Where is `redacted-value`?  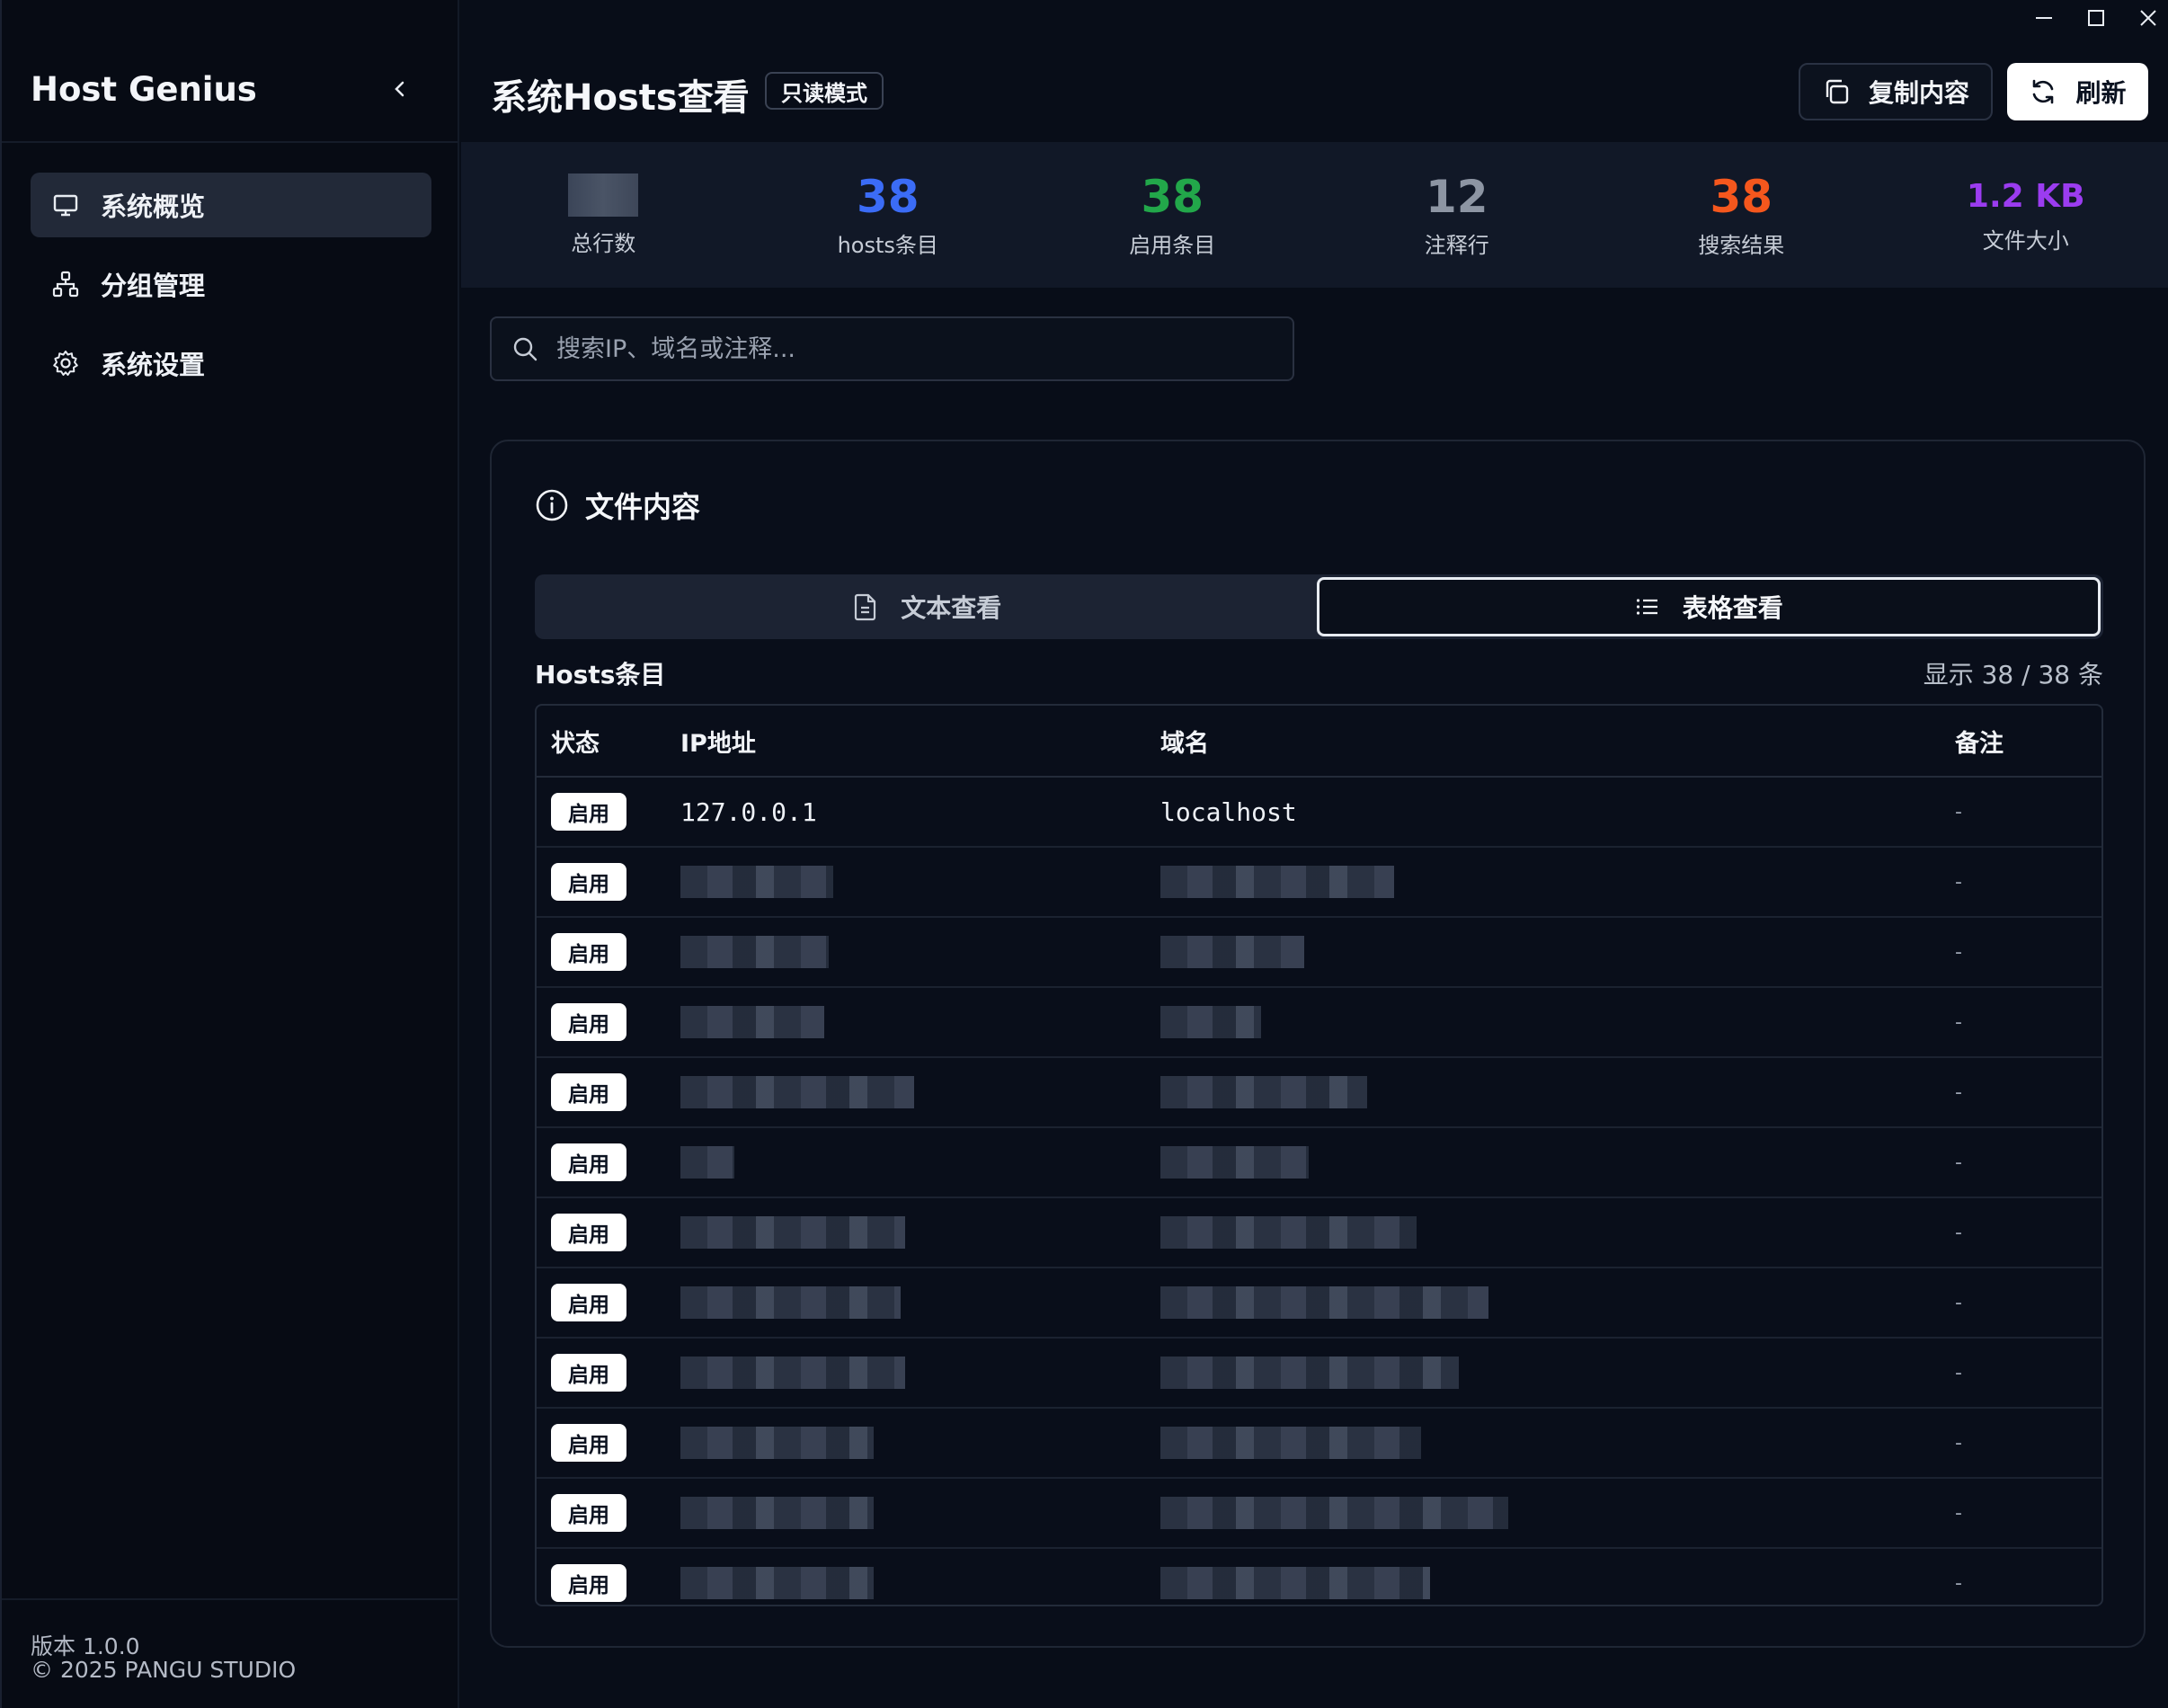
redacted-value is located at coordinates (603, 195).